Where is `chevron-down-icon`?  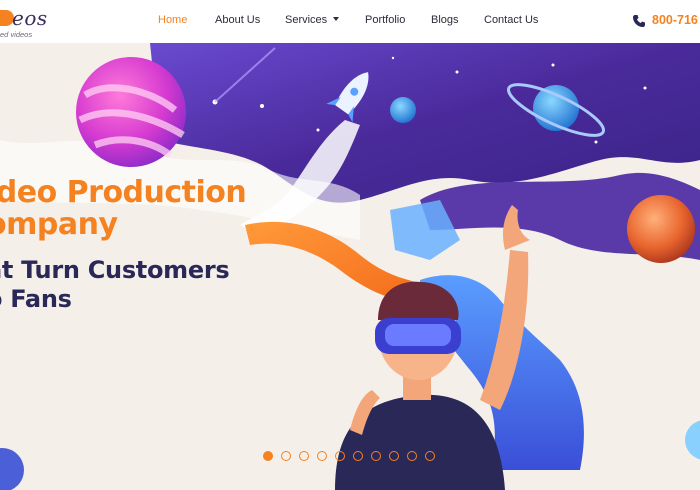
chevron-down-icon is located at coordinates (336, 19).